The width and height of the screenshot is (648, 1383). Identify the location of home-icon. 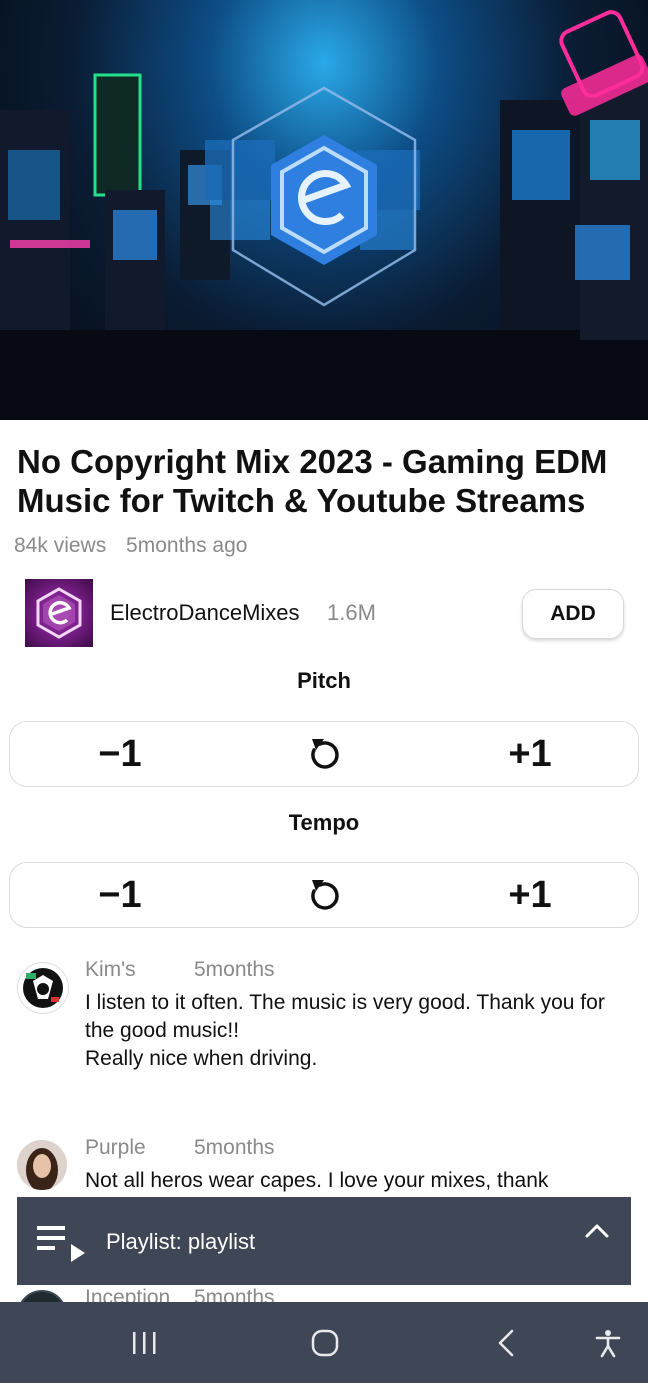
(325, 1342).